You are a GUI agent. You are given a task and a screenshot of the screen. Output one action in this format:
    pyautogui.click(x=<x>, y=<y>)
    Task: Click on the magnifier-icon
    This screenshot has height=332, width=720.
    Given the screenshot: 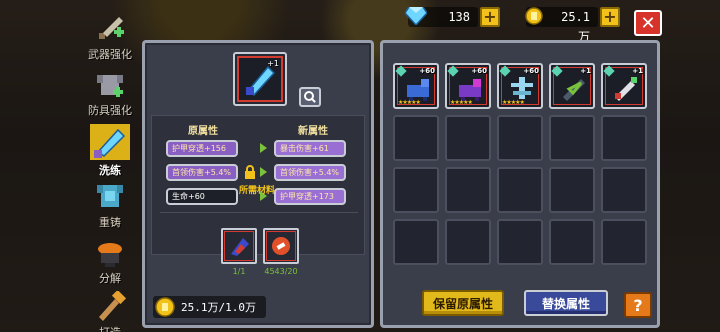 What is the action you would take?
    pyautogui.click(x=310, y=97)
    